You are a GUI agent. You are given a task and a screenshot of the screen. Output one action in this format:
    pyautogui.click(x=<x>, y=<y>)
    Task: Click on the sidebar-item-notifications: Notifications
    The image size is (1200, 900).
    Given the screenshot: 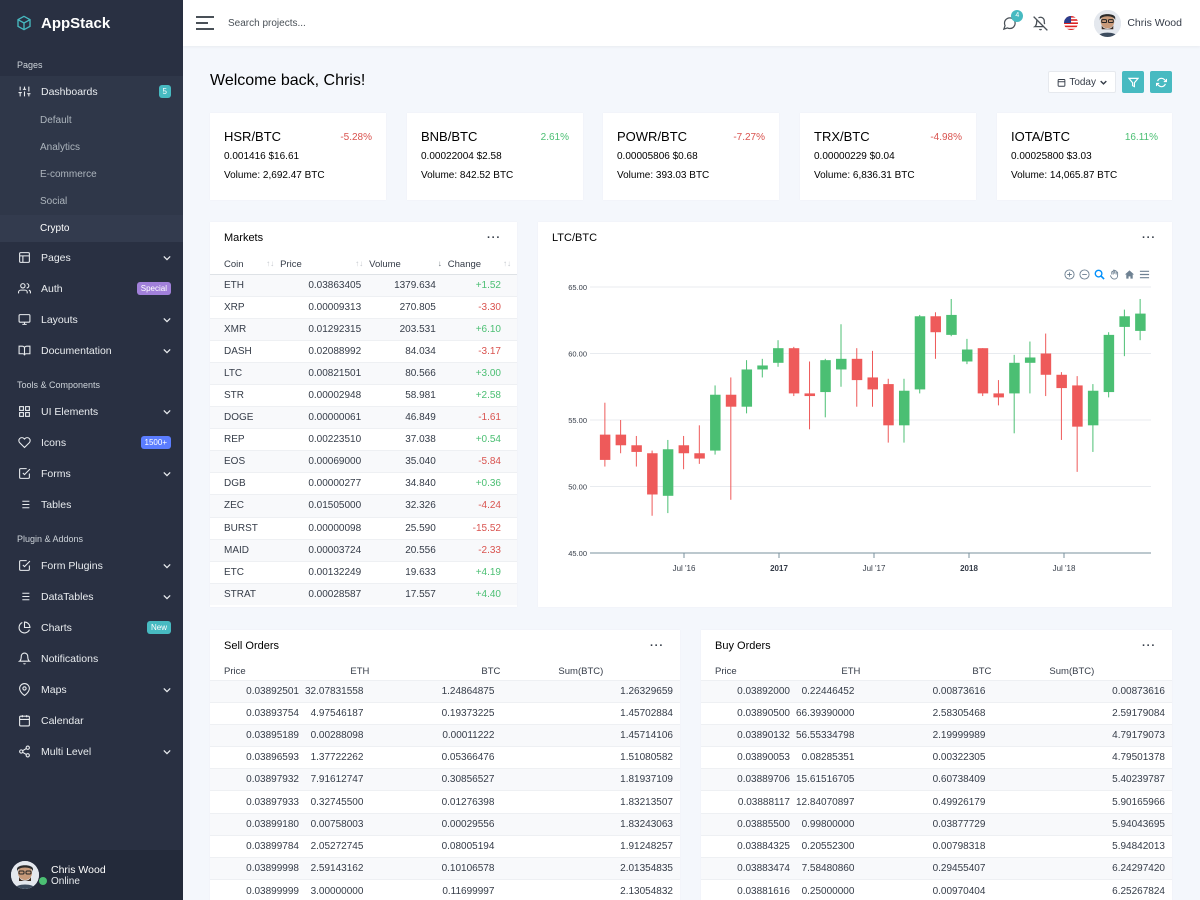 What is the action you would take?
    pyautogui.click(x=91, y=658)
    